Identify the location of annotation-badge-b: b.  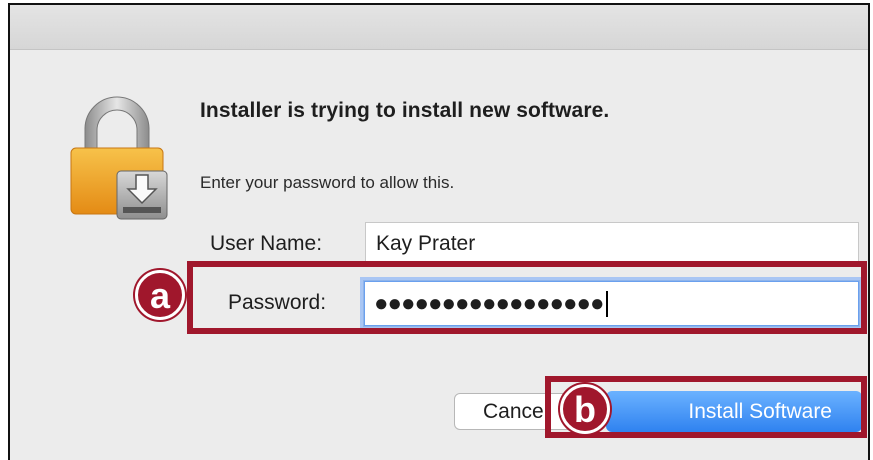
(585, 409).